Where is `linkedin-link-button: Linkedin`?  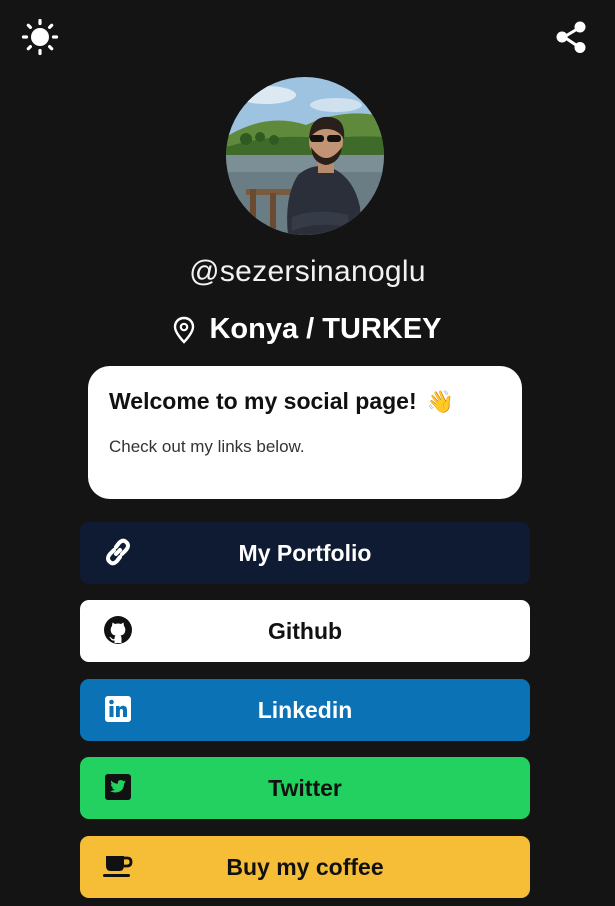 linkedin-link-button: Linkedin is located at coordinates (305, 710).